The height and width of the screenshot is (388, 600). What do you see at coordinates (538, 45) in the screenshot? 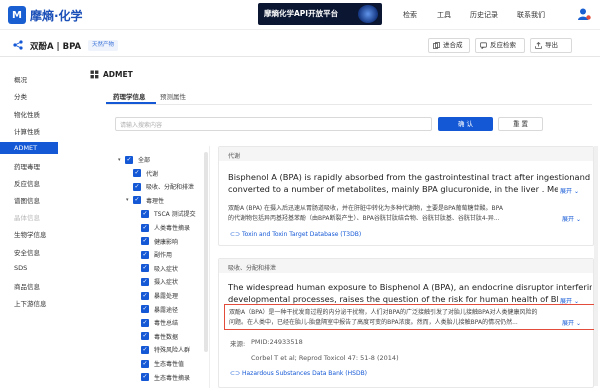
I see `export-icon` at bounding box center [538, 45].